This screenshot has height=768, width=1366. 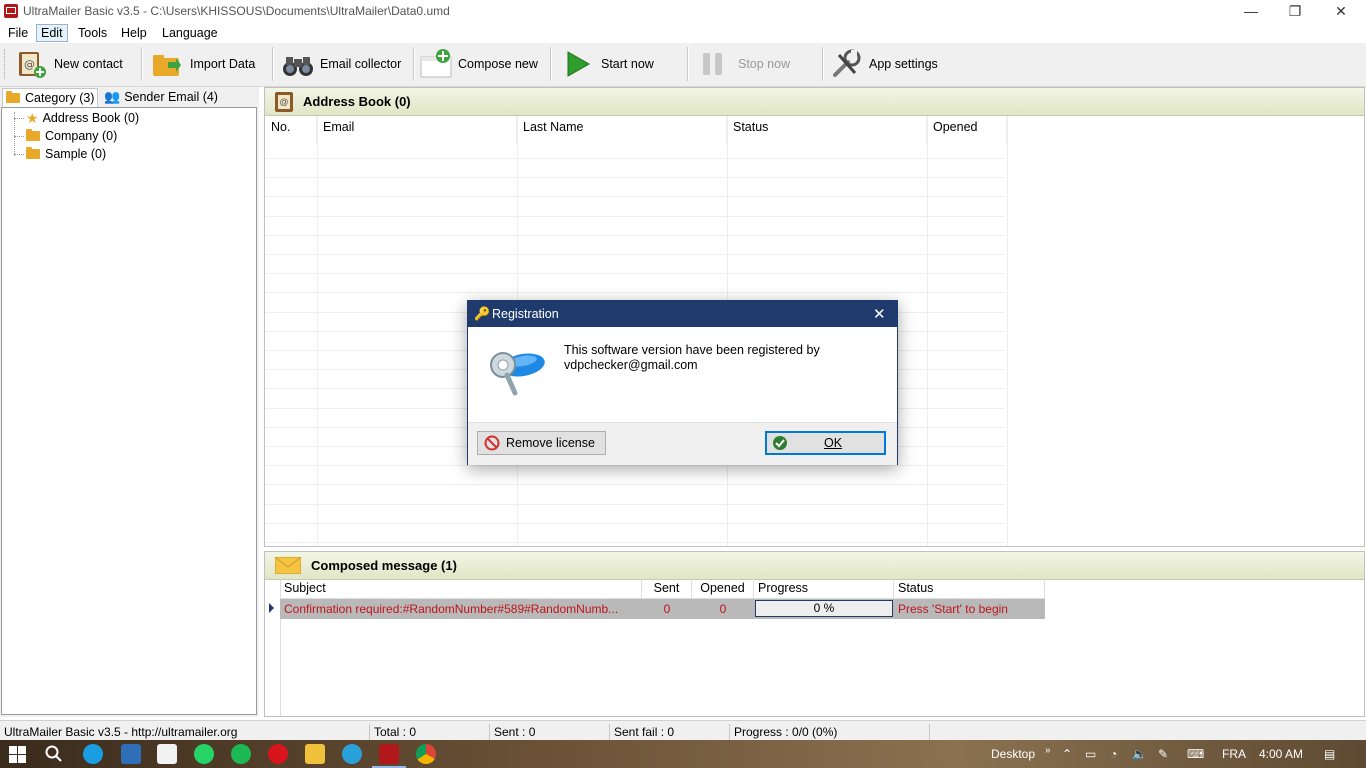 I want to click on file-explorer-icon, so click(x=315, y=754).